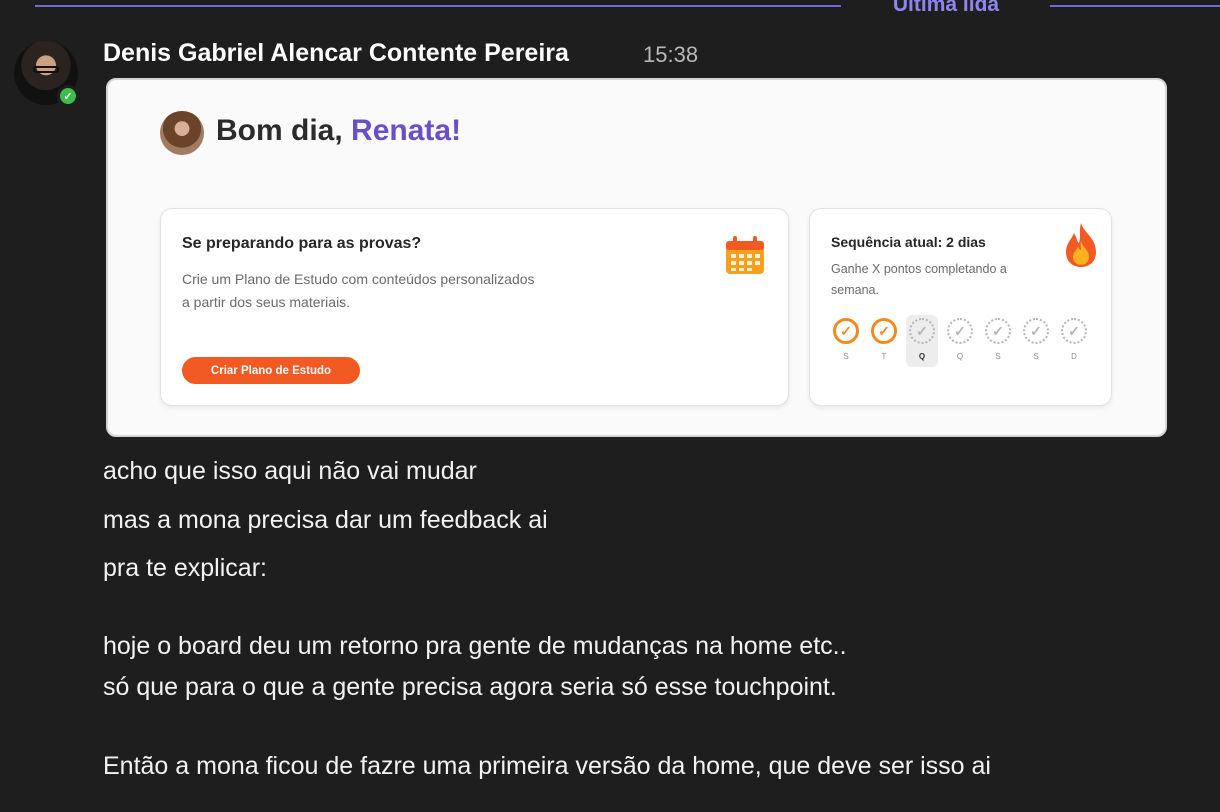  Describe the element at coordinates (1135, 6) in the screenshot. I see `unread-divider-line-right` at that location.